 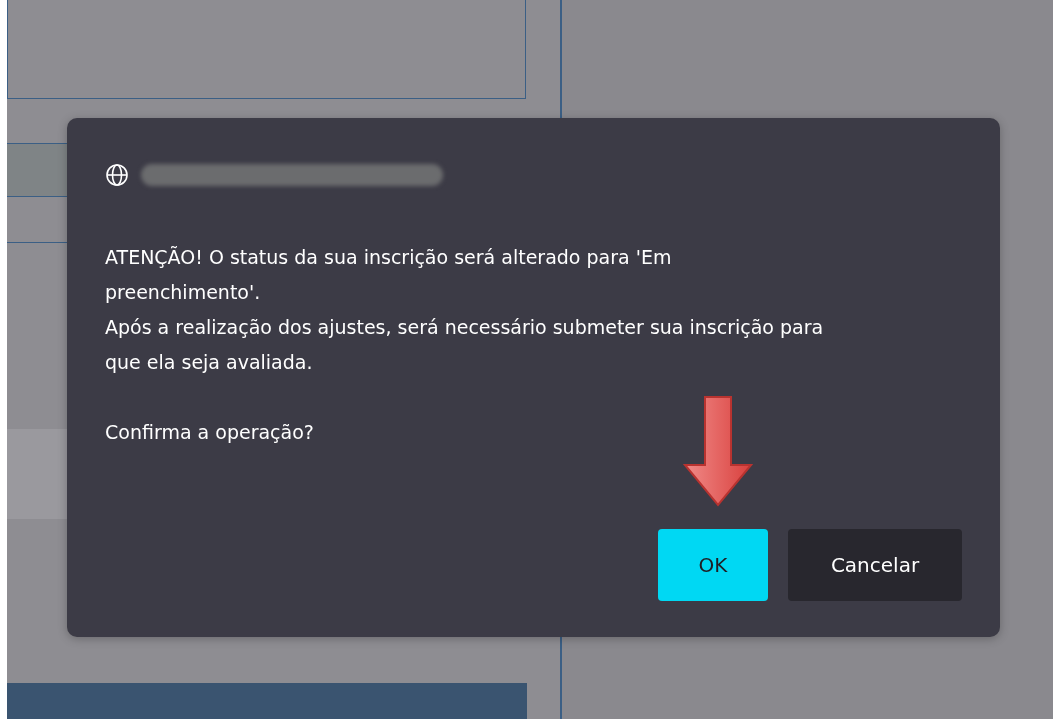 I want to click on ok-button: OK, so click(x=713, y=565).